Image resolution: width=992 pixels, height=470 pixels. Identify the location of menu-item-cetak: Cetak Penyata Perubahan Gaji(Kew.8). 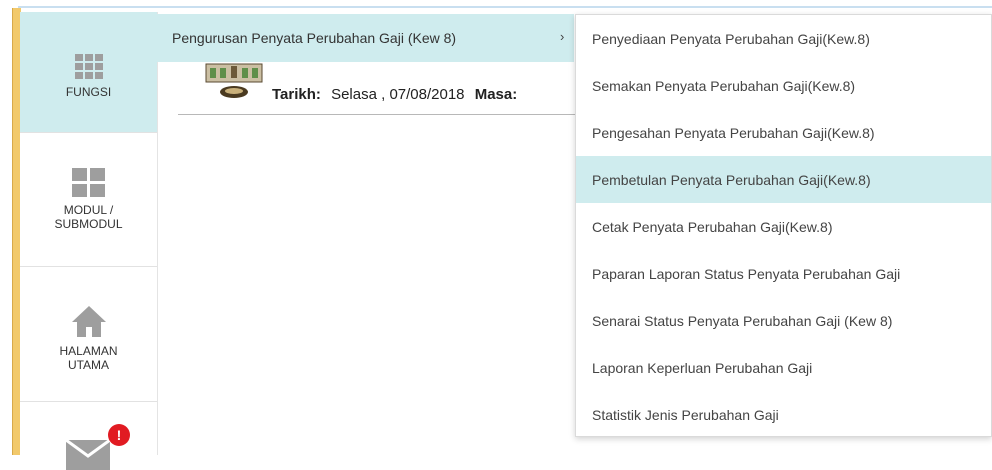
(783, 226).